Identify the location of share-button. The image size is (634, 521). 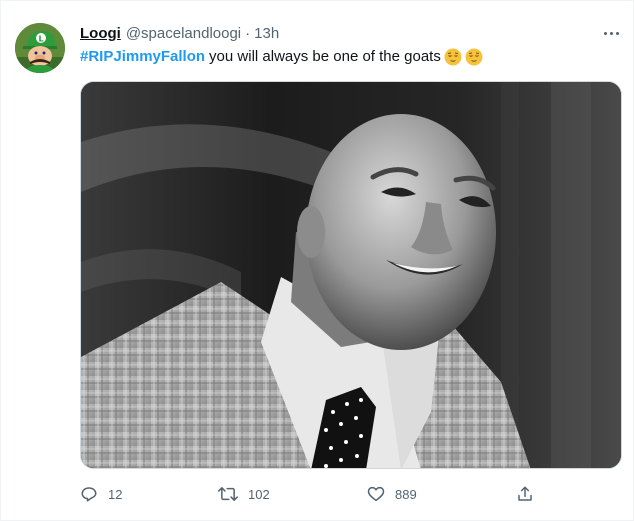
(525, 494).